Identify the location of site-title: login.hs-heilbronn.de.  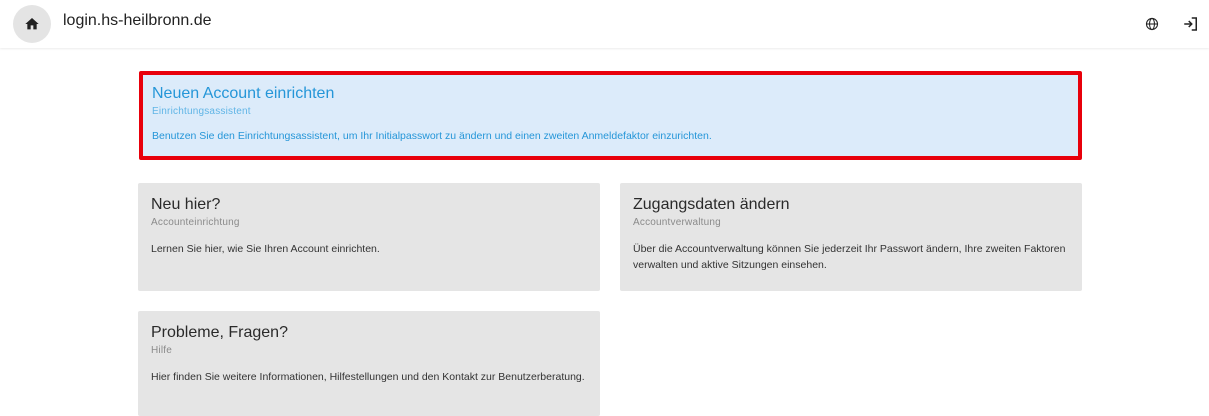
(137, 20).